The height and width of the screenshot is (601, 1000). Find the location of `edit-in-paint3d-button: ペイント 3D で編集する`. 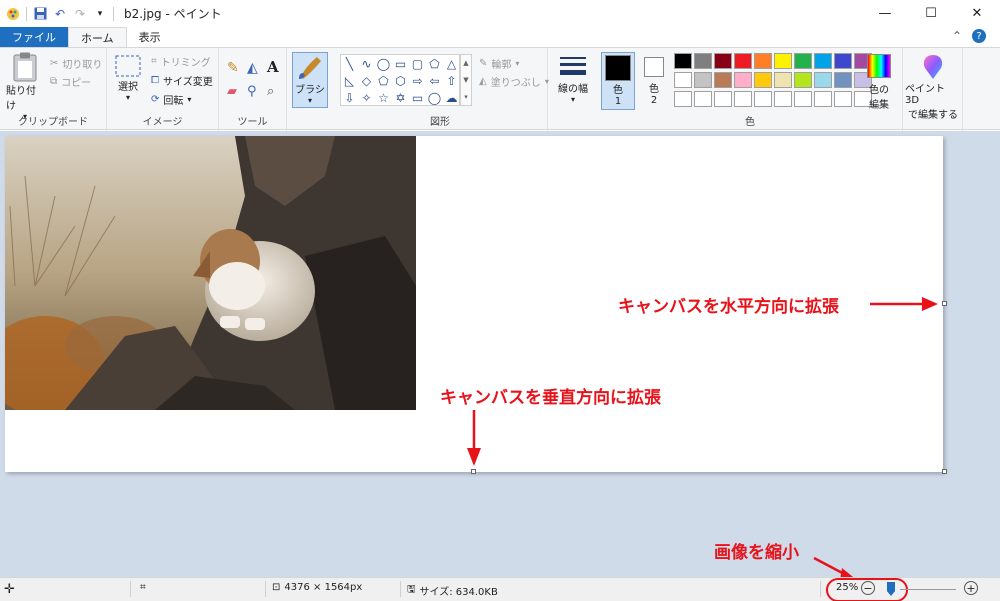

edit-in-paint3d-button: ペイント 3D で編集する is located at coordinates (933, 87).